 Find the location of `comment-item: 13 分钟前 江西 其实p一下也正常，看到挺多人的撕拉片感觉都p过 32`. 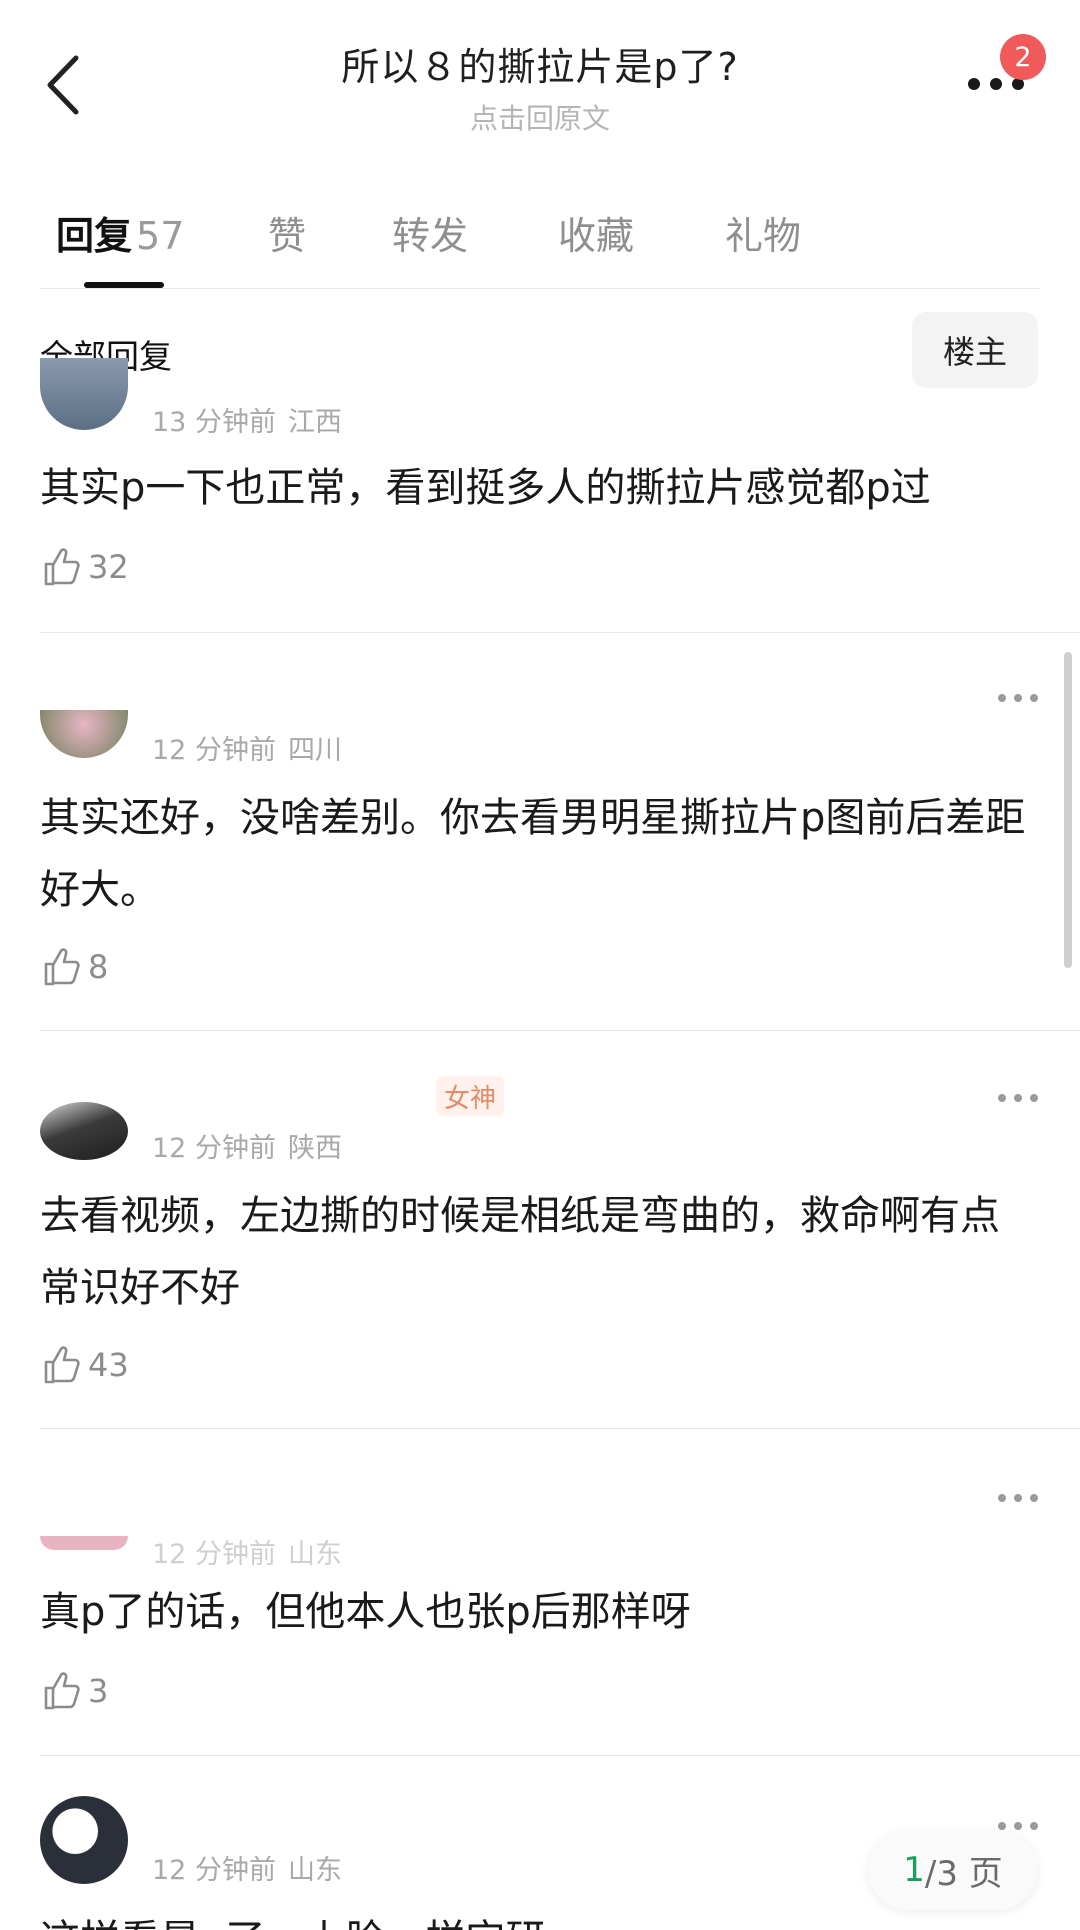

comment-item: 13 分钟前 江西 其实p一下也正常，看到挺多人的撕拉片感觉都p过 32 is located at coordinates (540, 494).